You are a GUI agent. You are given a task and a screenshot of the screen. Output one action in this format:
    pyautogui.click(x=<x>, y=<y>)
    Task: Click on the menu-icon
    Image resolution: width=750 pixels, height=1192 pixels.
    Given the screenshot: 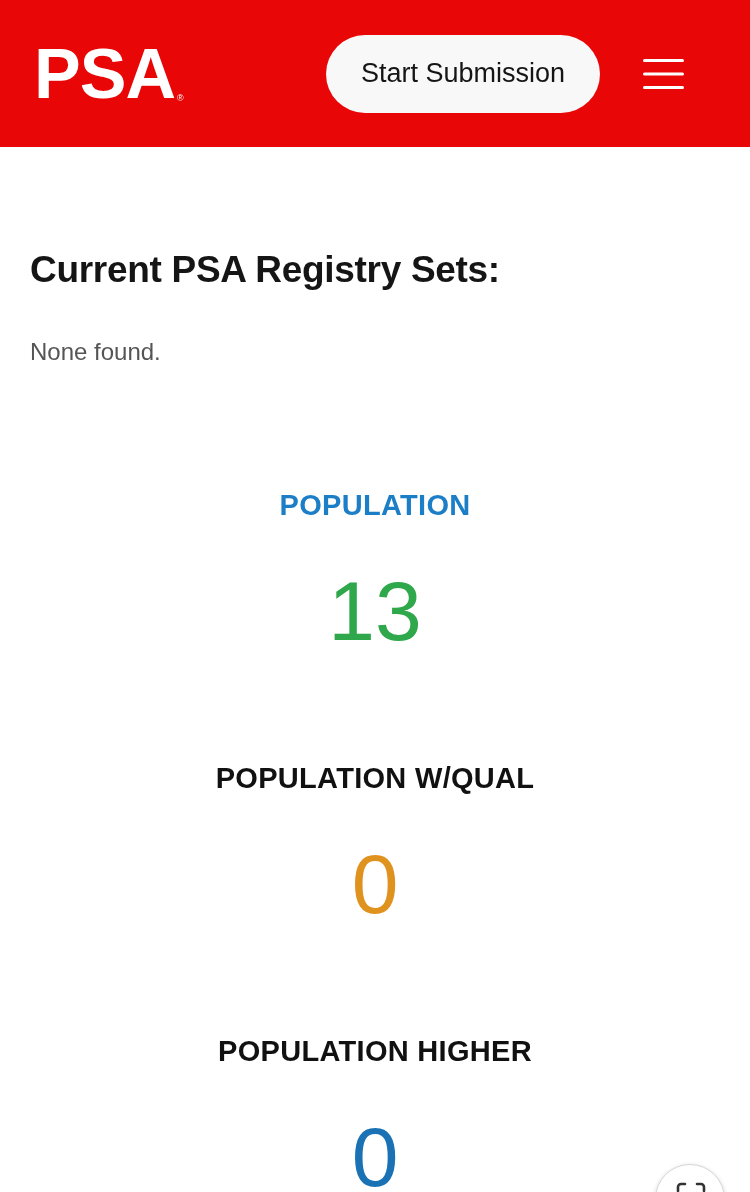 What is the action you would take?
    pyautogui.click(x=663, y=73)
    